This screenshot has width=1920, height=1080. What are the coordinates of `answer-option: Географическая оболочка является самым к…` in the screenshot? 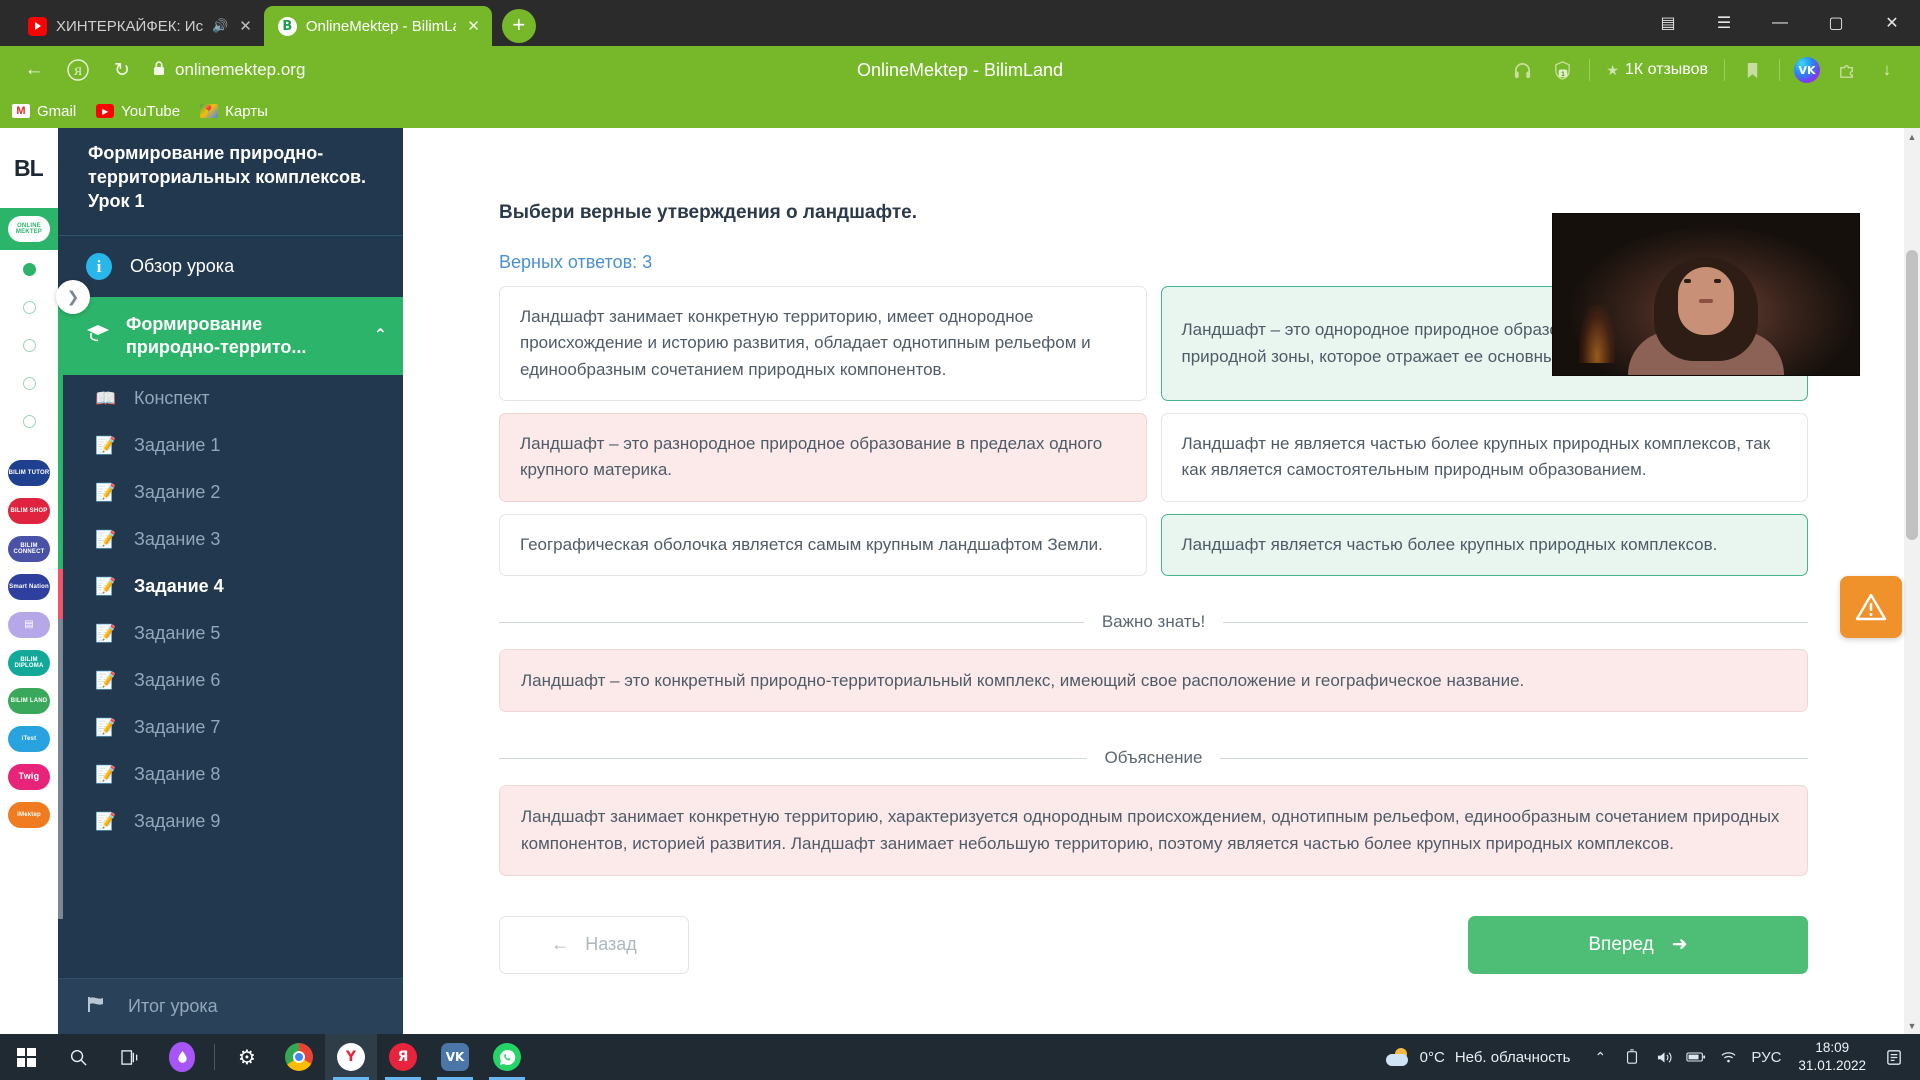 It's located at (823, 545).